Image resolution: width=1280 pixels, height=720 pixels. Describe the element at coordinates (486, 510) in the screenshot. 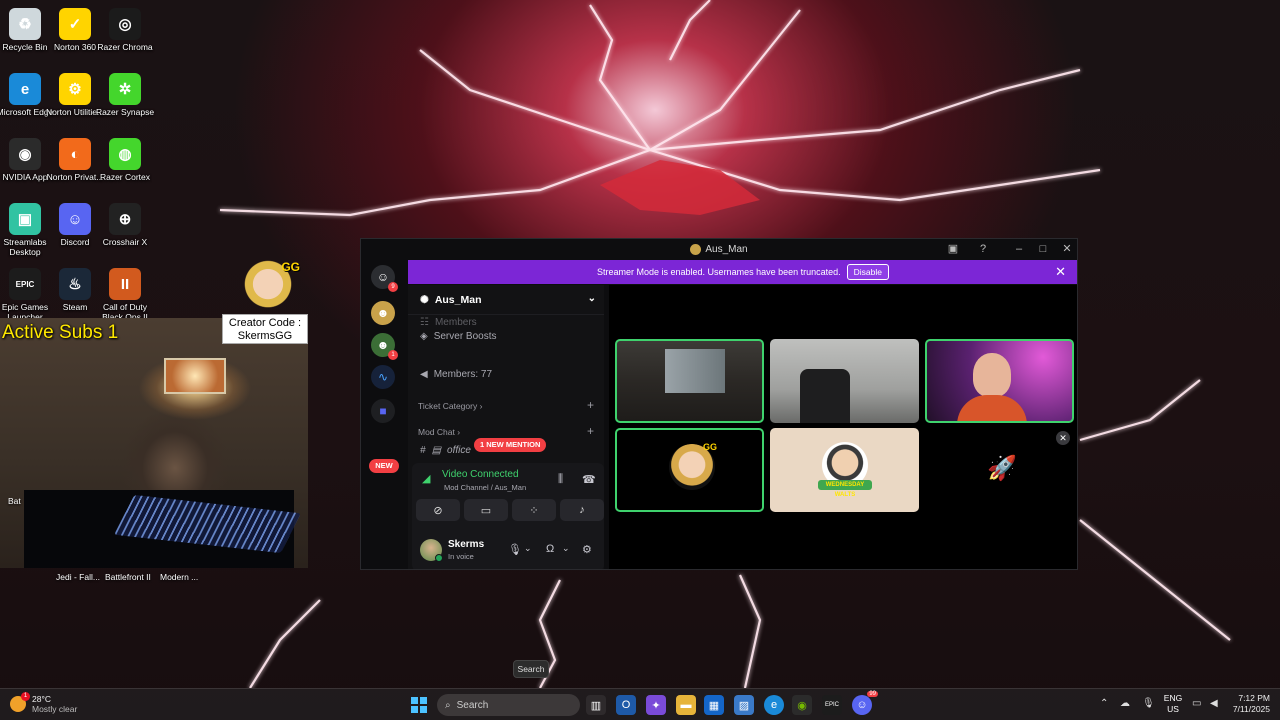

I see `screen-share-button: ▭` at that location.